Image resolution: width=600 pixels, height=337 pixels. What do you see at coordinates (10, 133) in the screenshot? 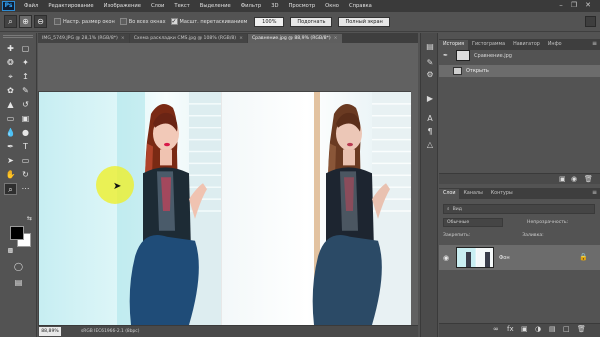
I see `blur-tool-icon: 💧` at bounding box center [10, 133].